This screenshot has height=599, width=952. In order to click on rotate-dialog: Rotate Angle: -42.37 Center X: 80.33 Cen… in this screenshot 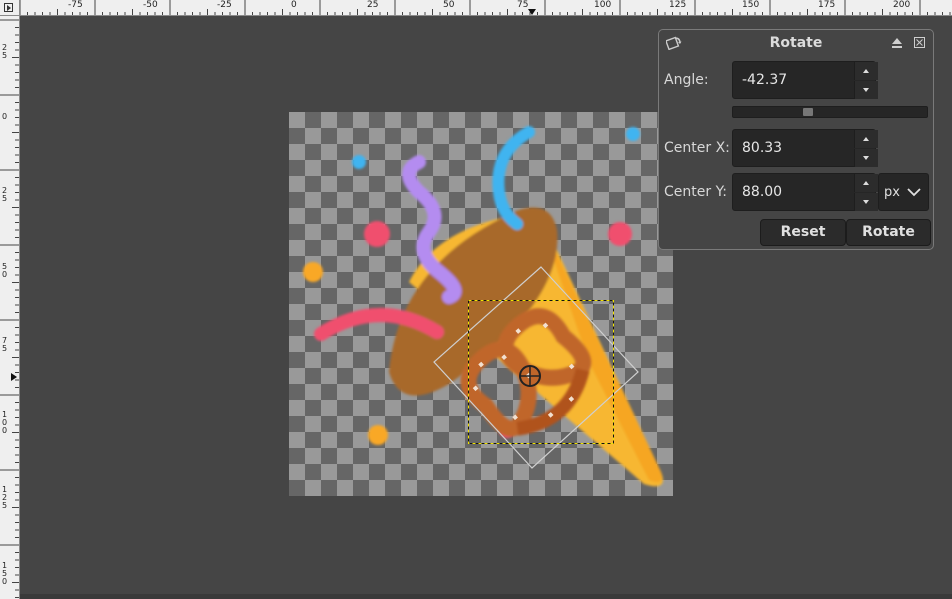, I will do `click(796, 139)`.